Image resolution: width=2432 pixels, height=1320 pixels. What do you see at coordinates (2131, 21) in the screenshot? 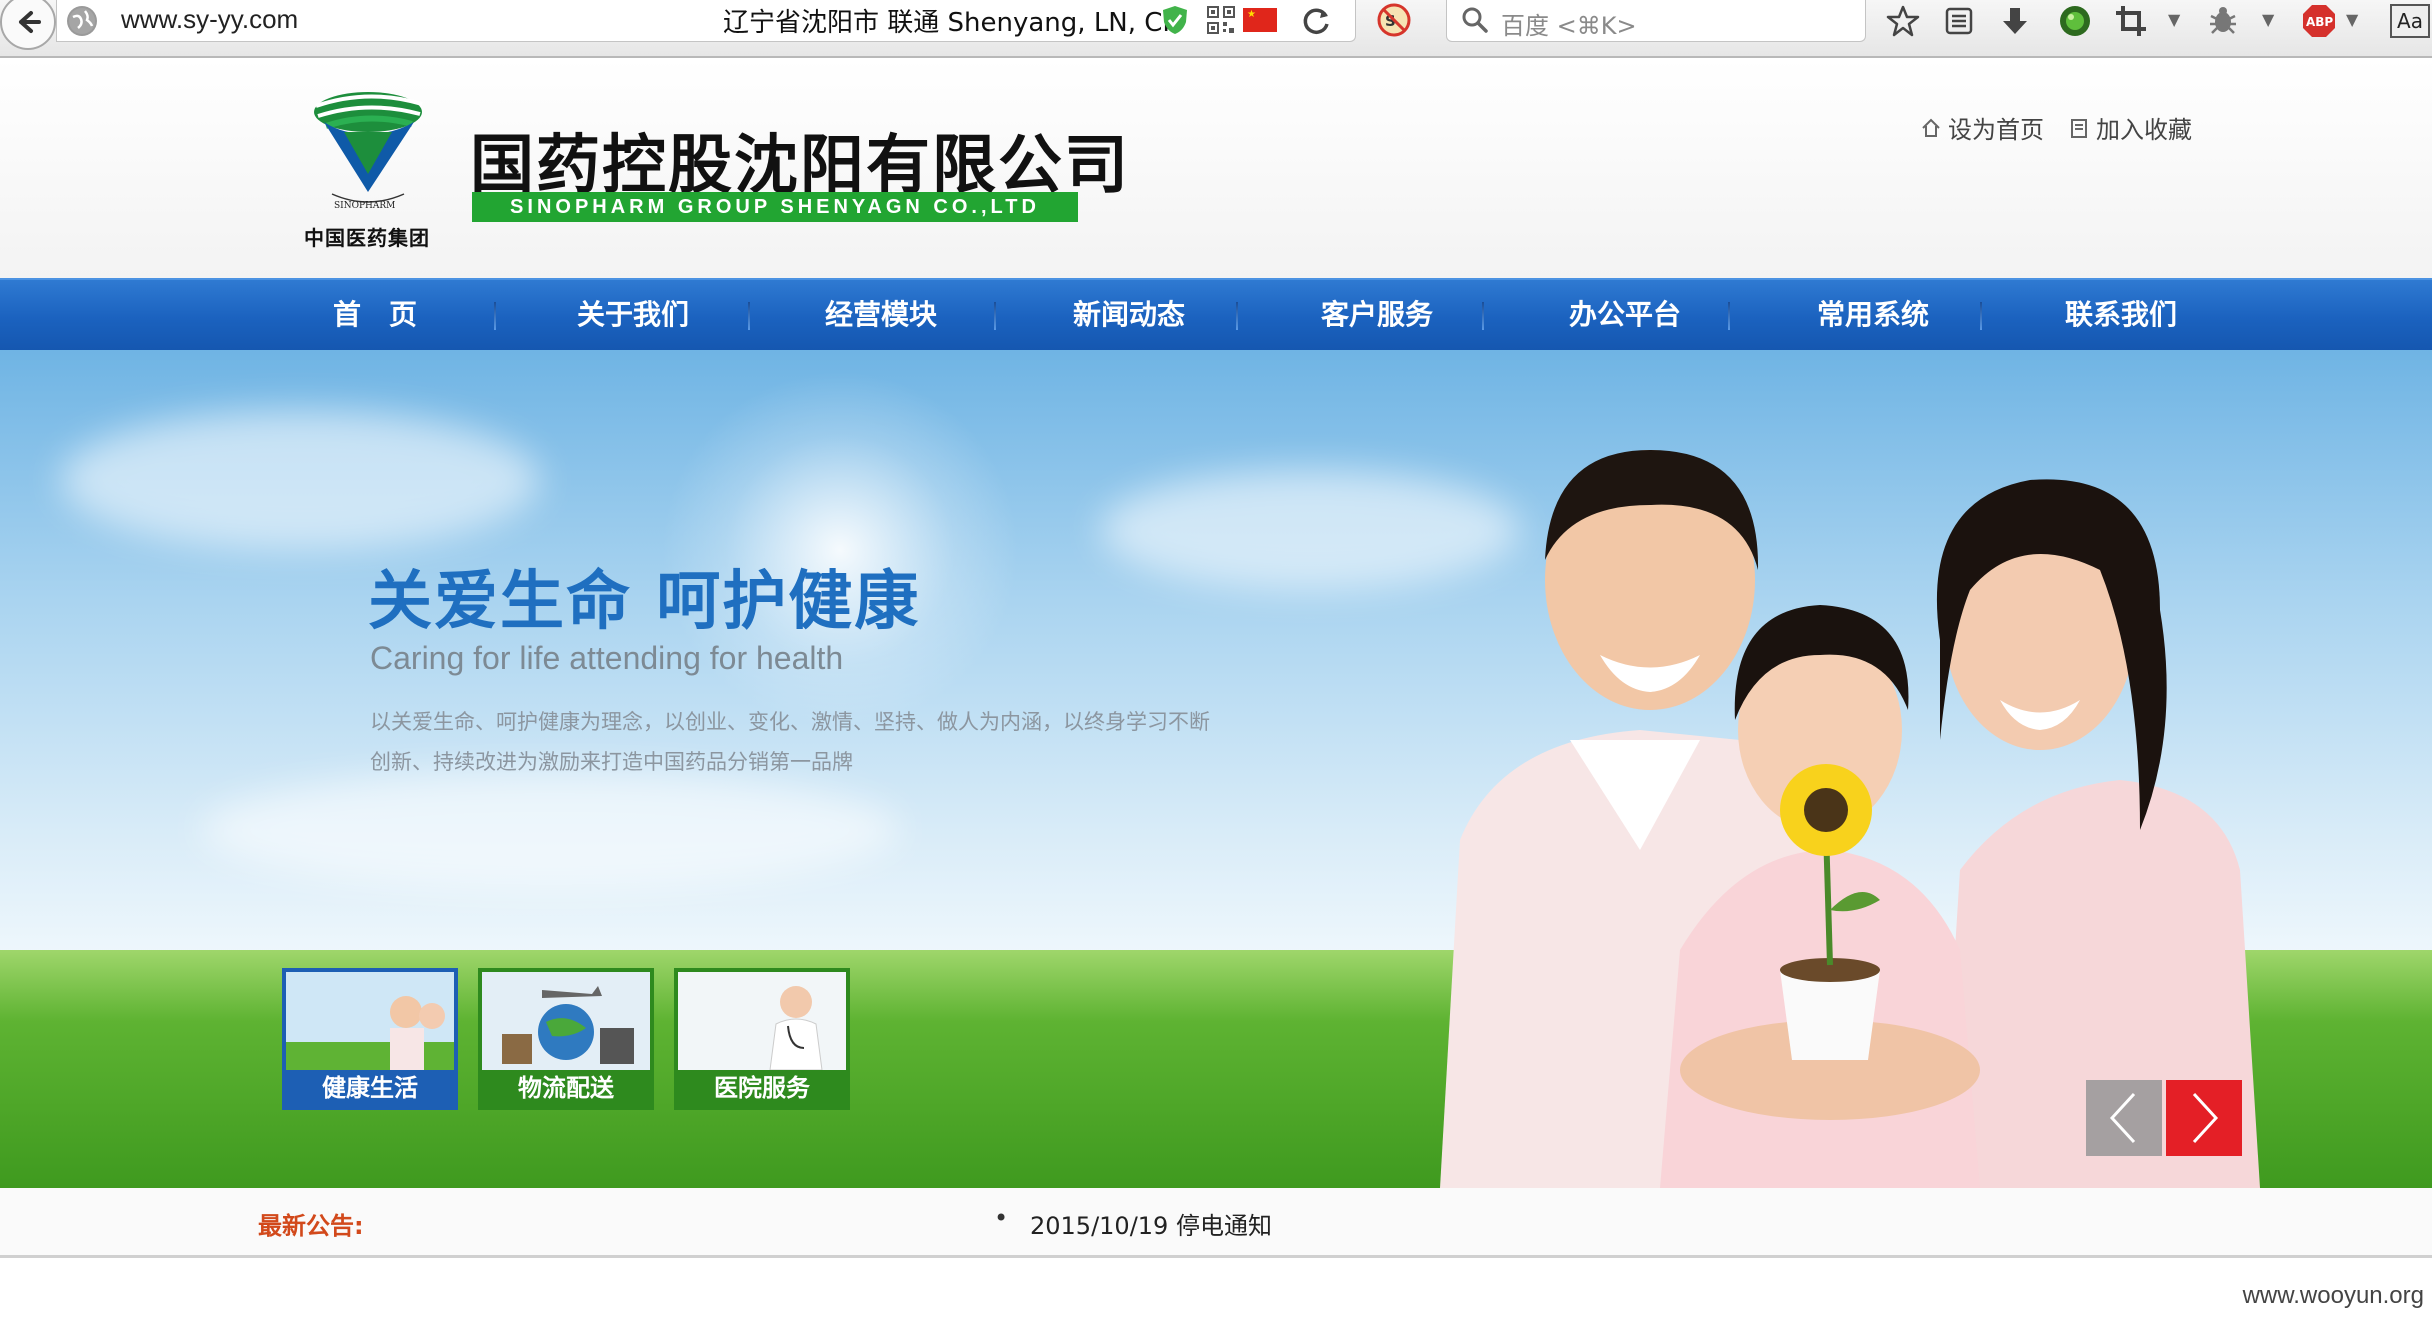
I see `crop-icon` at bounding box center [2131, 21].